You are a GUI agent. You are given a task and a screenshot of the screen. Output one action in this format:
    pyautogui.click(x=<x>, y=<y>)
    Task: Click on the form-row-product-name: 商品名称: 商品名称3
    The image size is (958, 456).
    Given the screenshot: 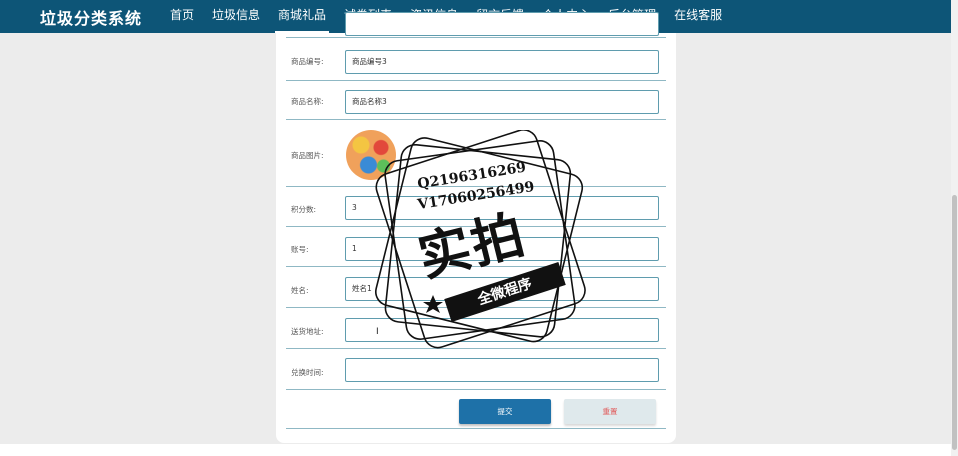 What is the action you would take?
    pyautogui.click(x=476, y=100)
    